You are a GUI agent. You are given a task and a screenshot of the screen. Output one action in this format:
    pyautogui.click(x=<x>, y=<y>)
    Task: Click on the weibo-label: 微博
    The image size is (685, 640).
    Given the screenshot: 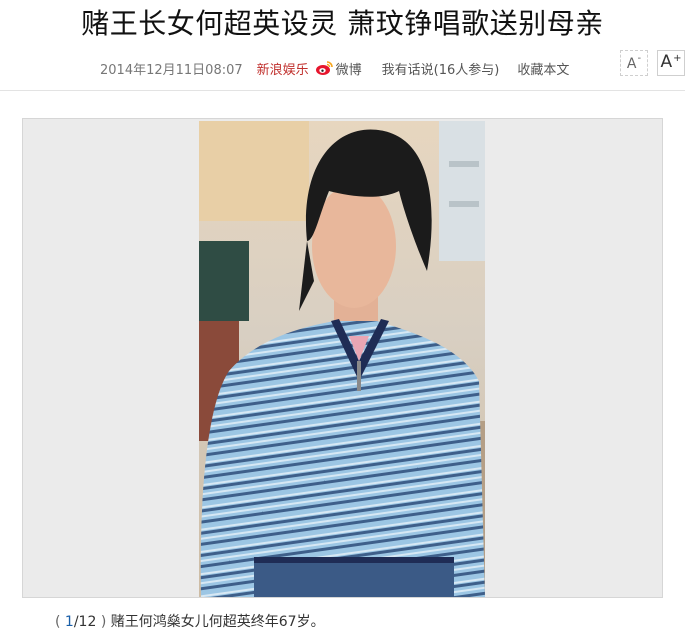 What is the action you would take?
    pyautogui.click(x=348, y=70)
    